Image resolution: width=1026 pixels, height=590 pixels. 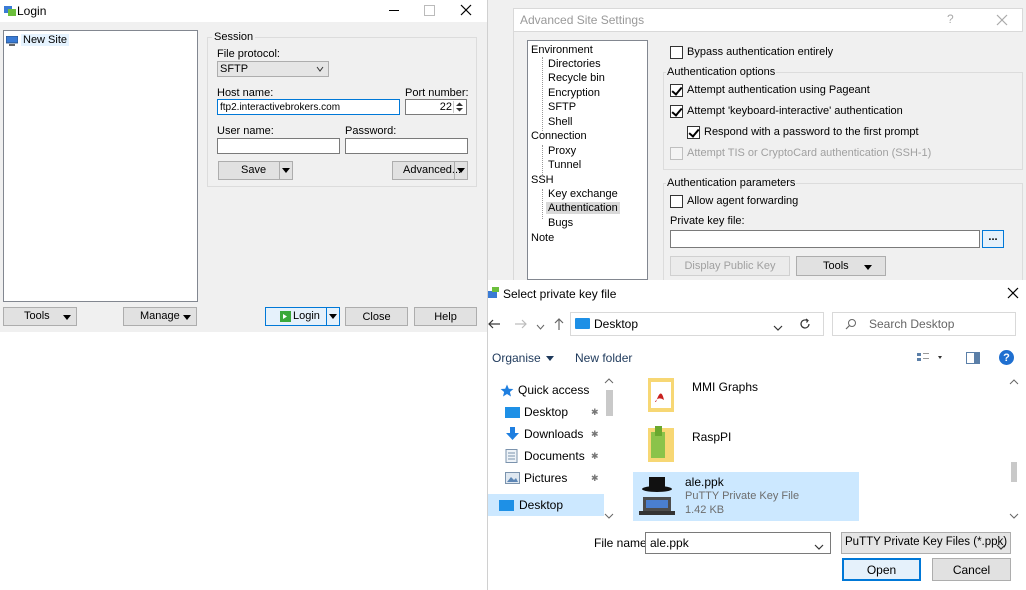 What do you see at coordinates (676, 201) in the screenshot?
I see `agent-forwarding-checkbox` at bounding box center [676, 201].